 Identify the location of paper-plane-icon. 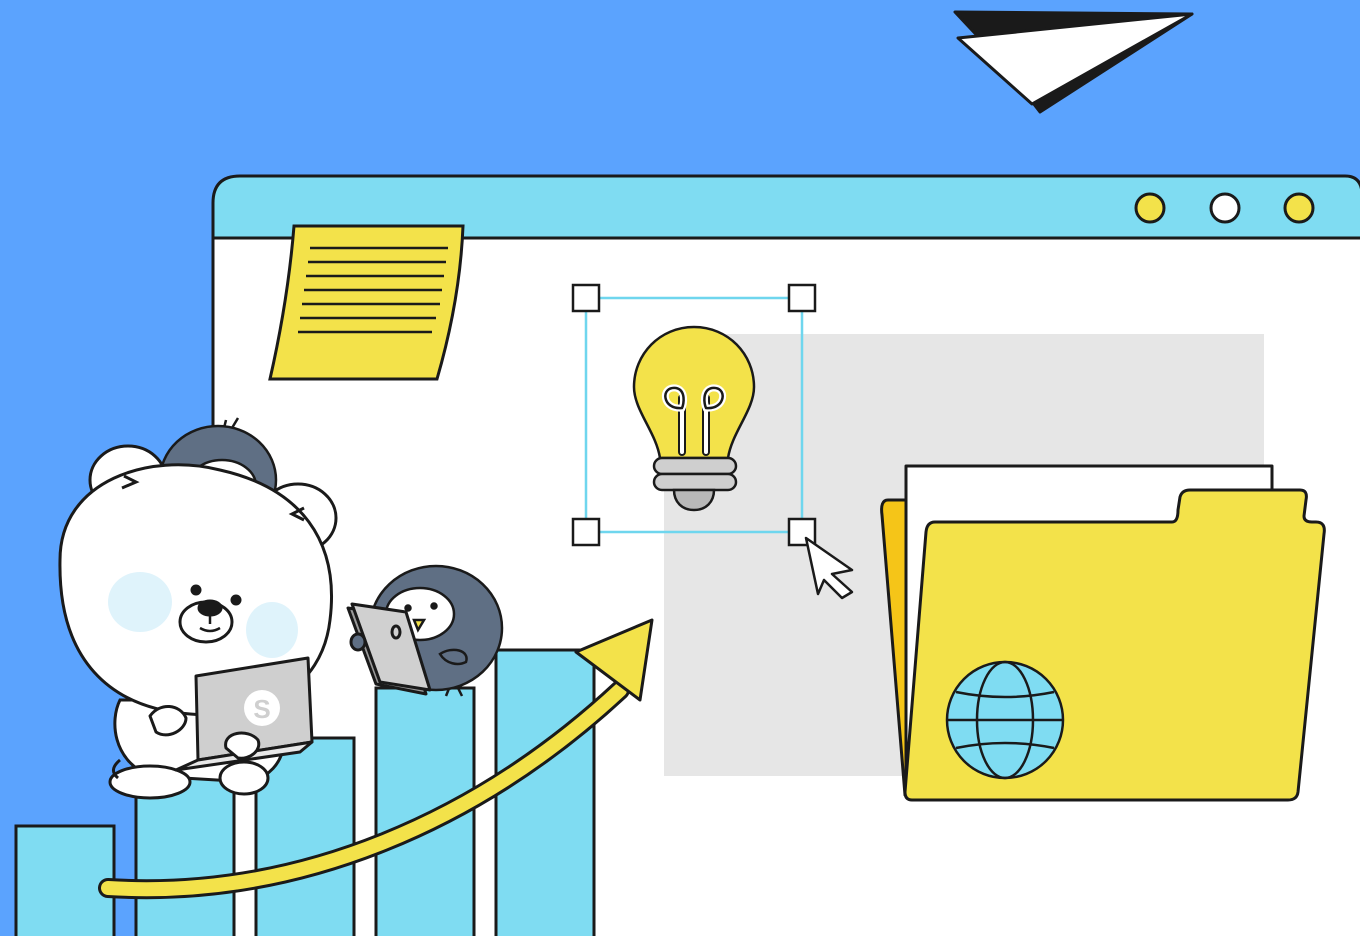
(1073, 62).